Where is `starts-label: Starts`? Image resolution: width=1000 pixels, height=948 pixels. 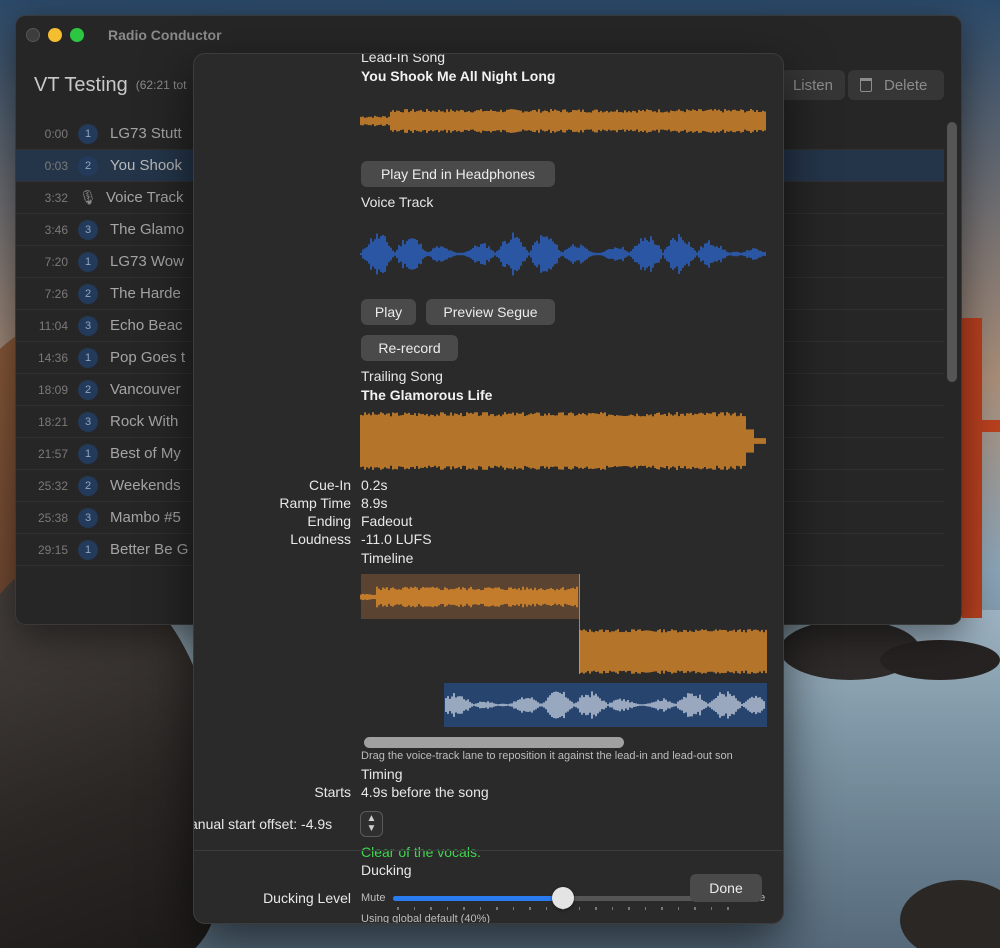 starts-label: Starts is located at coordinates (332, 792).